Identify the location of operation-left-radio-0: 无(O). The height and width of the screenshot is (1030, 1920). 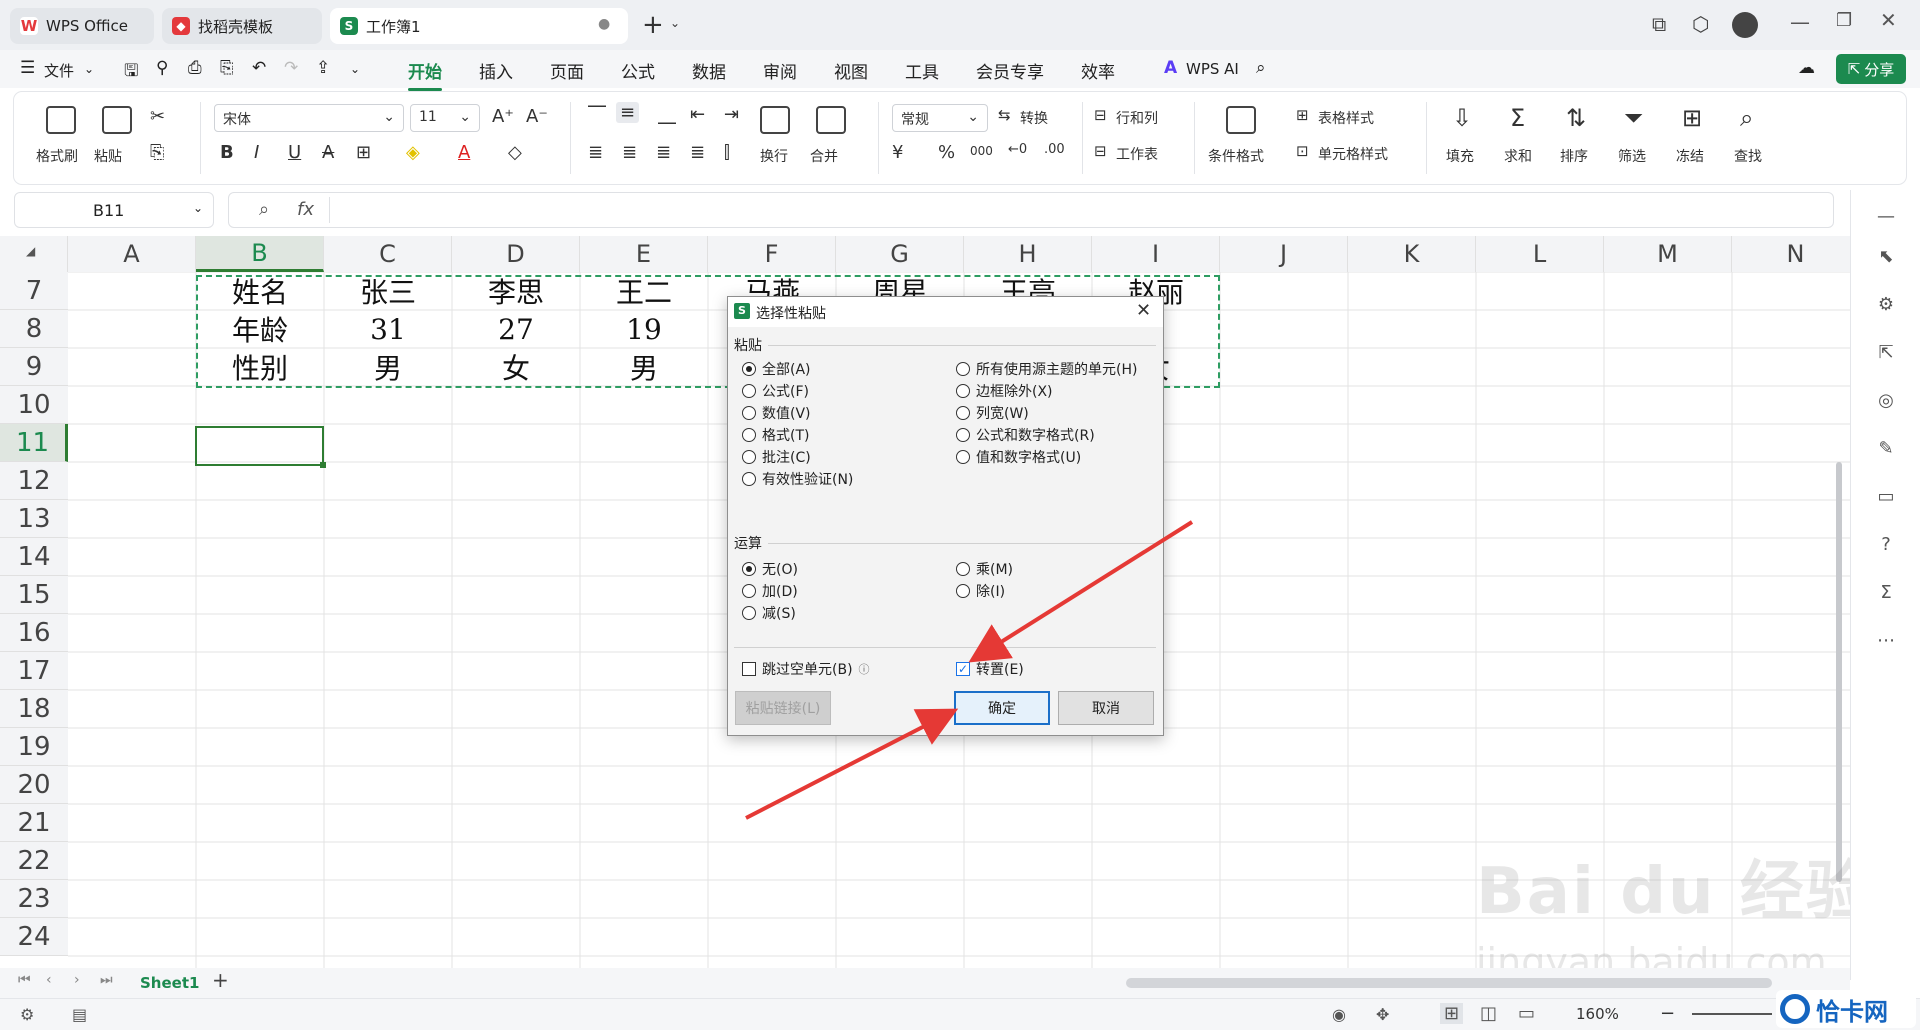
(770, 569).